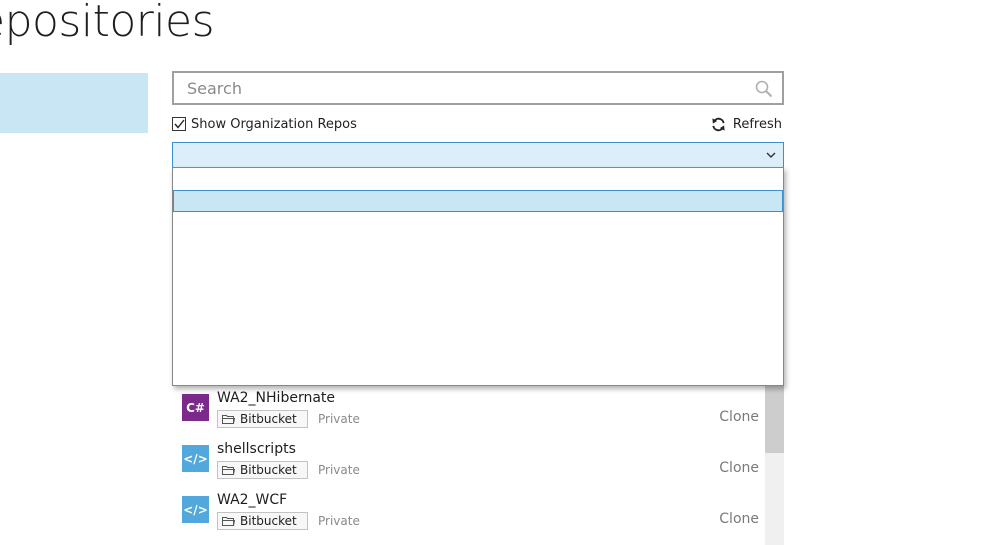  I want to click on show-org-repos-checkbox, so click(179, 124).